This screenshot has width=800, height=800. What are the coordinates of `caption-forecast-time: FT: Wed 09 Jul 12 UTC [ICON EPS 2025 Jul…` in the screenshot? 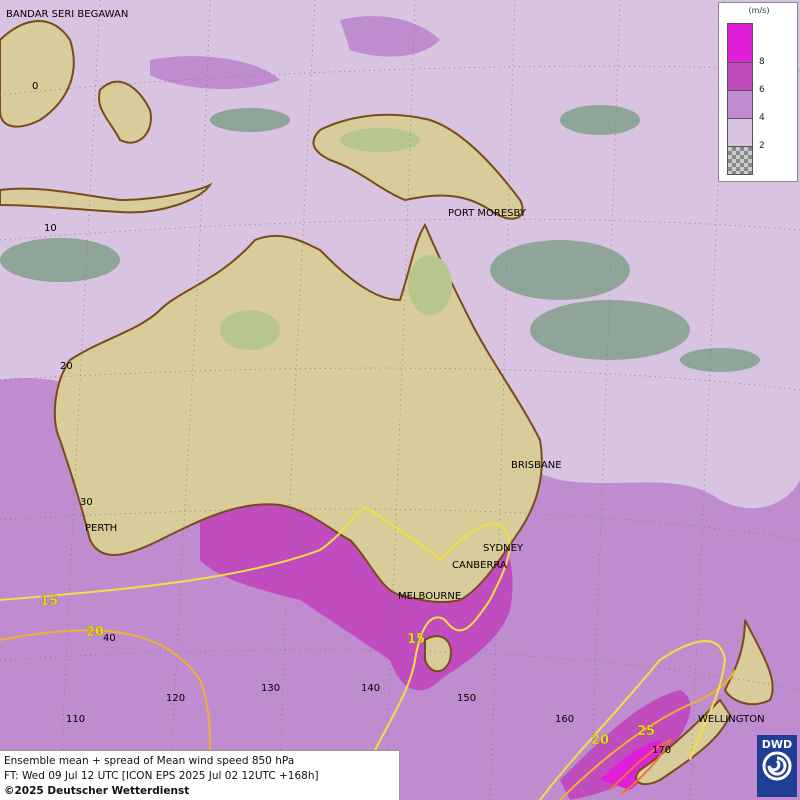 It's located at (161, 776).